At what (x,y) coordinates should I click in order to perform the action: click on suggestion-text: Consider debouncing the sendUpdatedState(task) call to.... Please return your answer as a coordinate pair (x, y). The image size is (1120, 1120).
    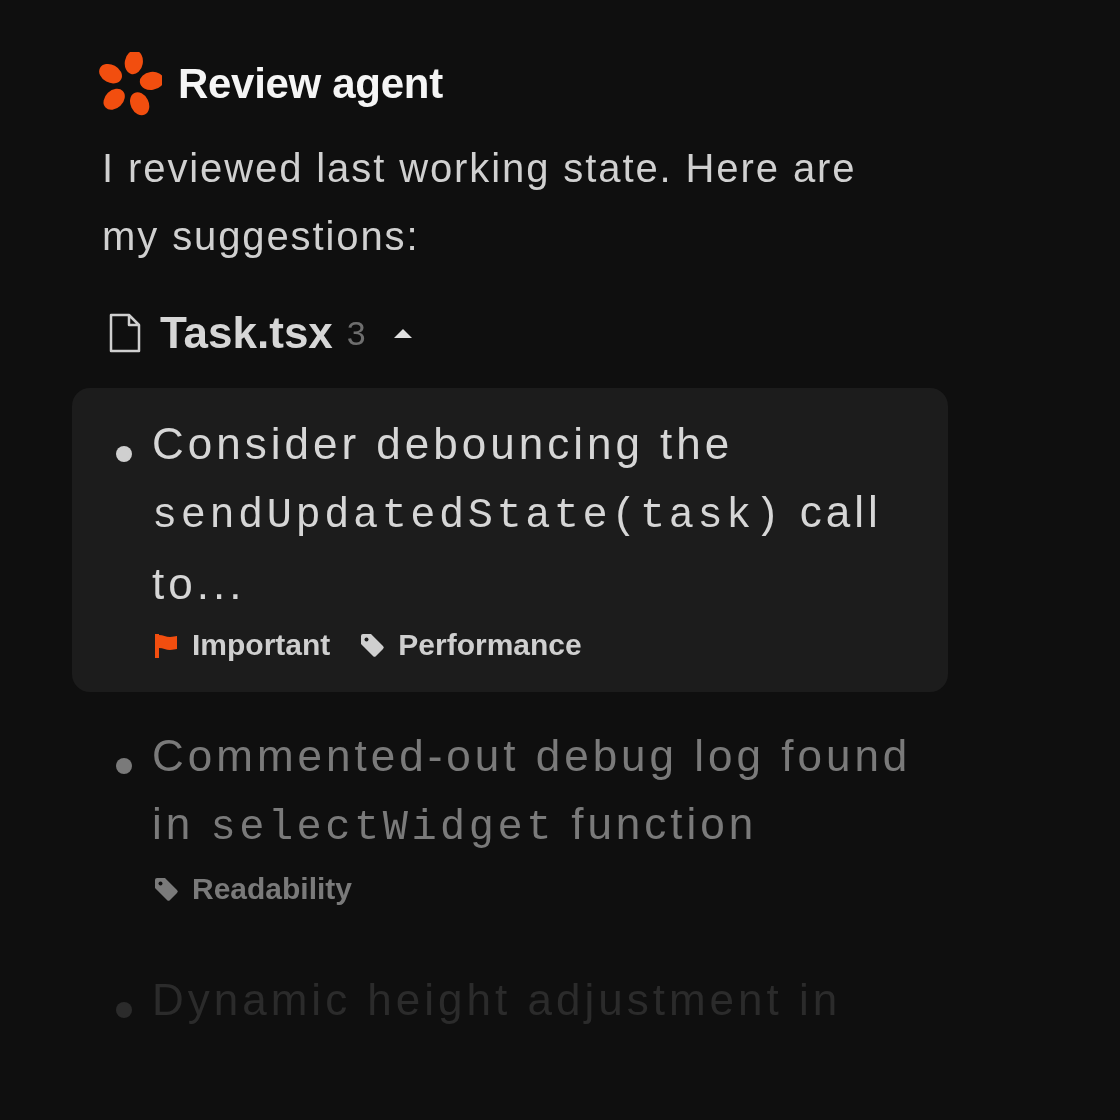
    Looking at the image, I should click on (517, 514).